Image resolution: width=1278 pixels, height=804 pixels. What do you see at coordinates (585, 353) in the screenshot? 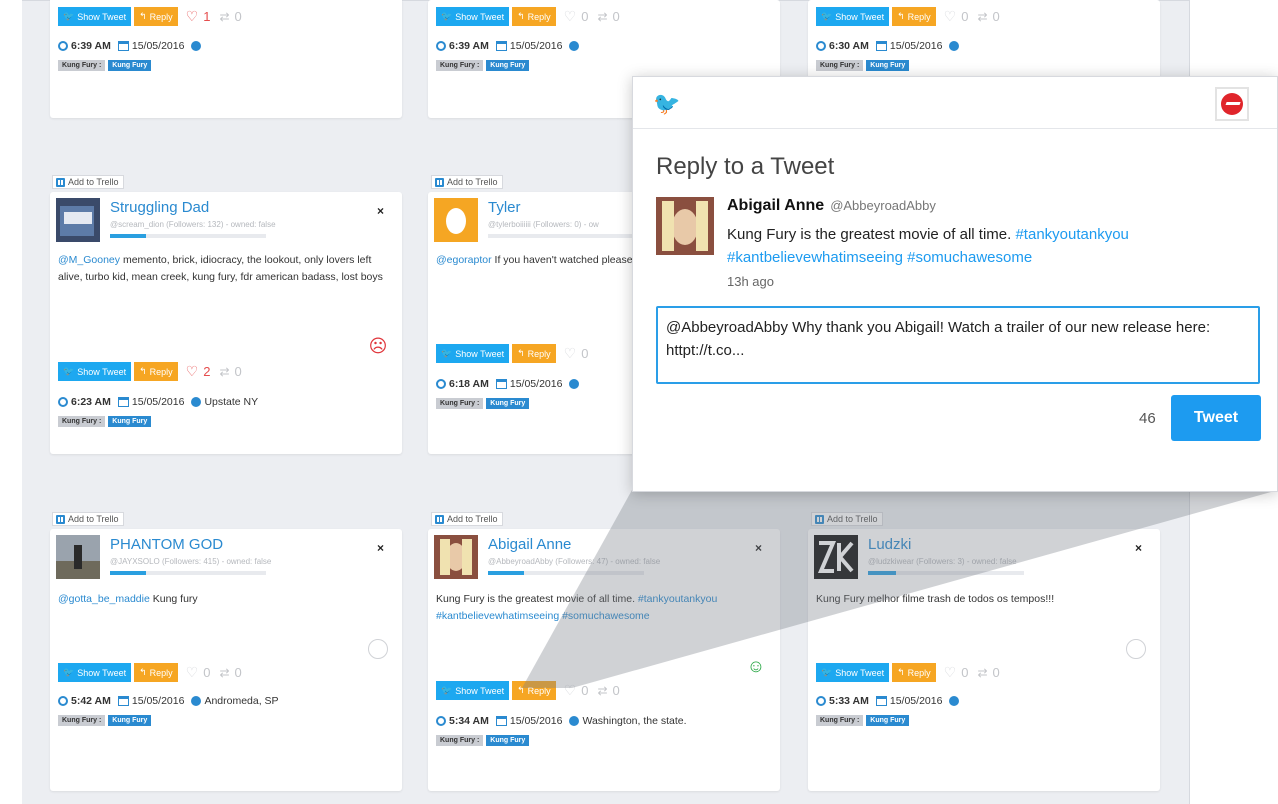
I see `like-count: 0` at bounding box center [585, 353].